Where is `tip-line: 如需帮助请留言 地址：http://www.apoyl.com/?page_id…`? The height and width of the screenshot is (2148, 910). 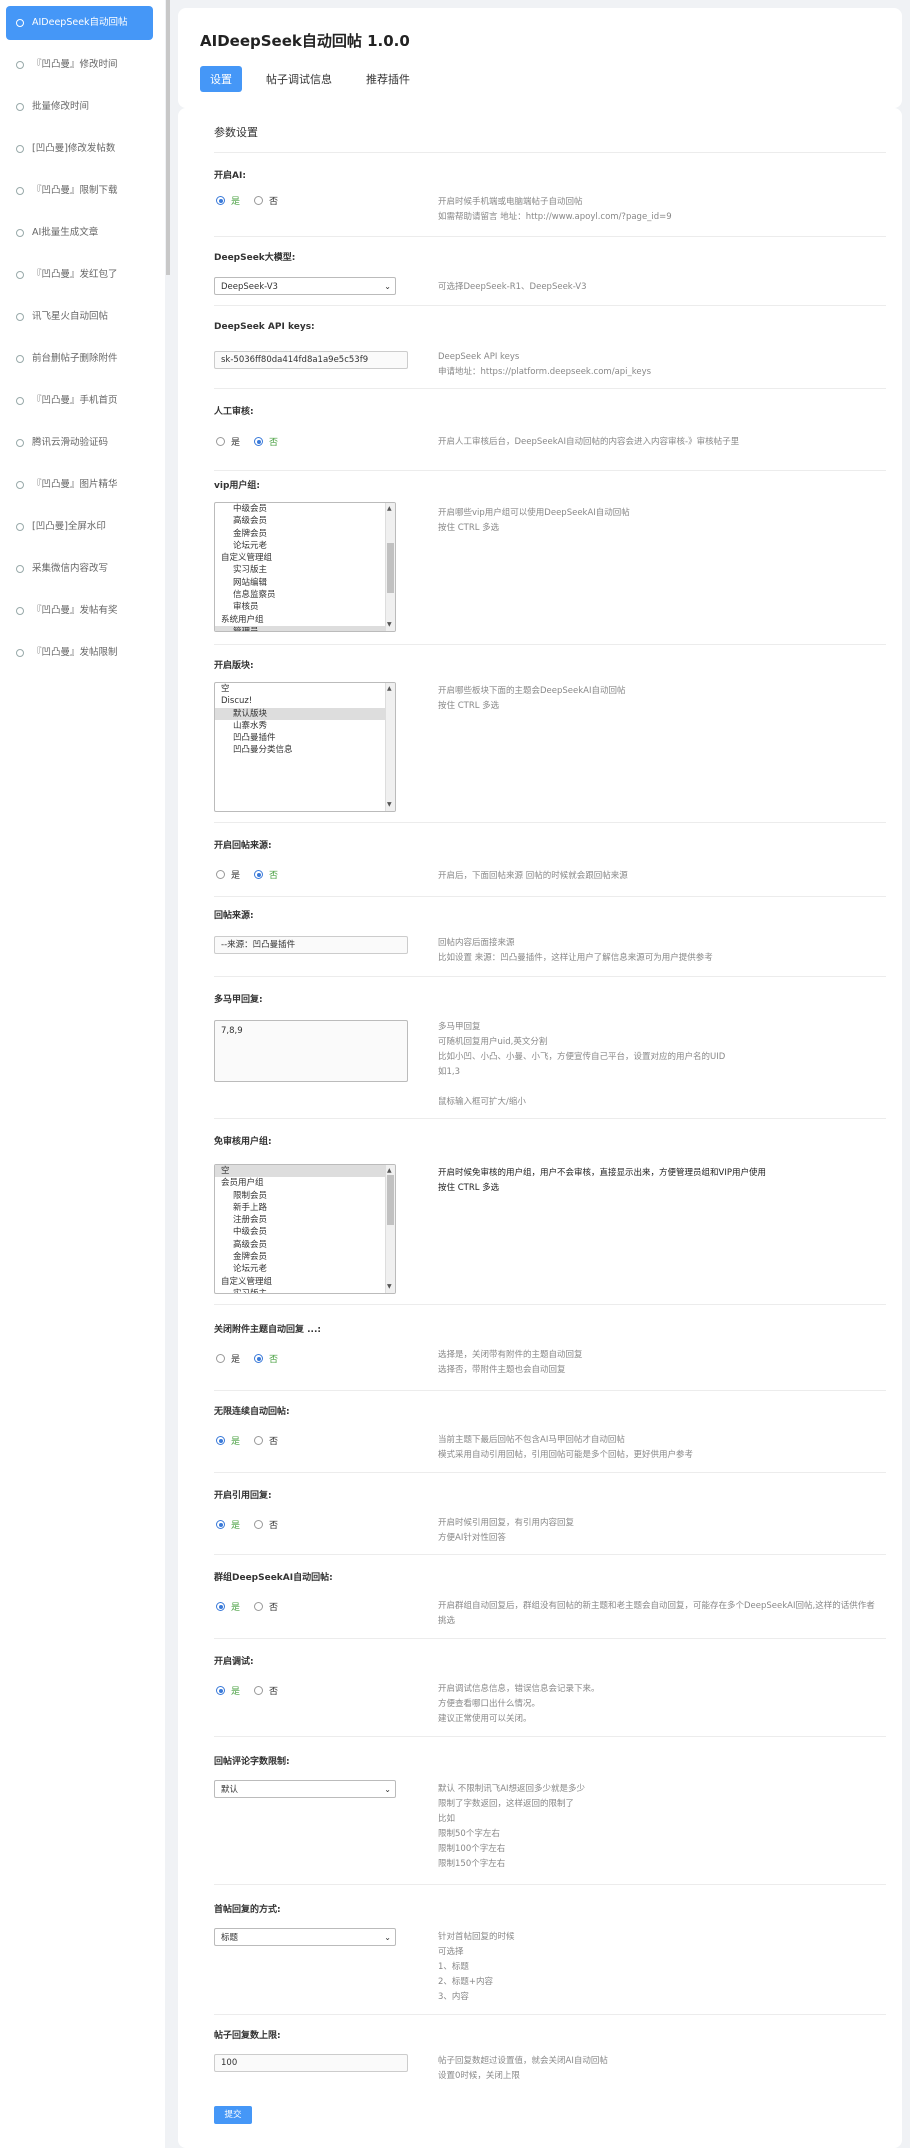
tip-line: 如需帮助请留言 地址：http://www.apoyl.com/?page_id… is located at coordinates (555, 217).